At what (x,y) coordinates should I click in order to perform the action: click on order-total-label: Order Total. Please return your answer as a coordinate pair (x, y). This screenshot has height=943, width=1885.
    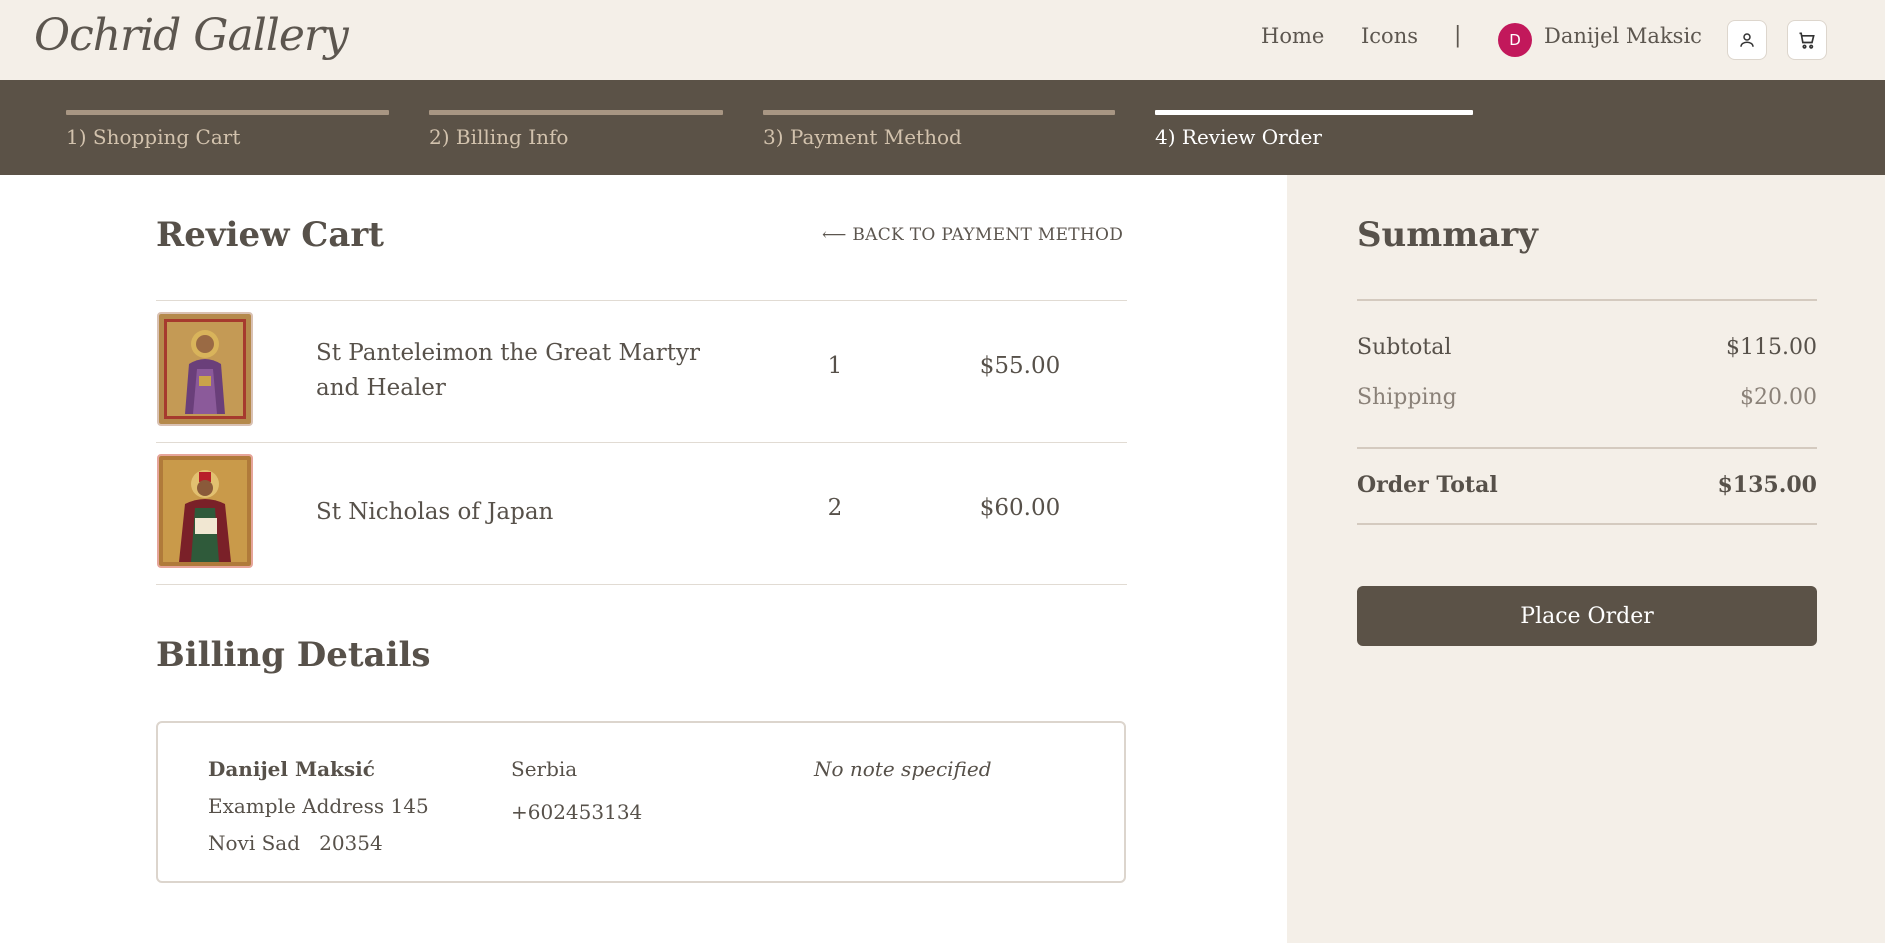
    Looking at the image, I should click on (1427, 485).